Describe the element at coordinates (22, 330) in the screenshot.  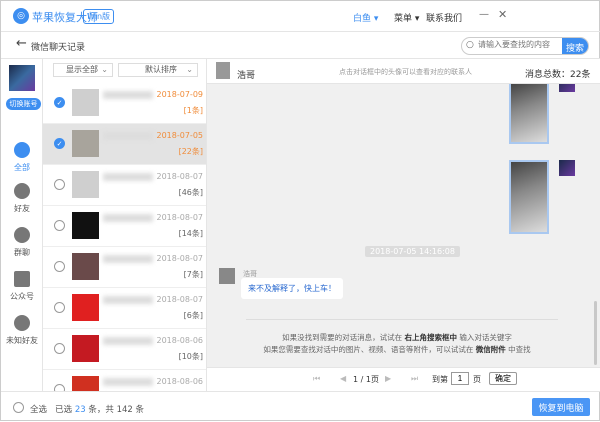
I see `nav-unknown: 未知好友` at that location.